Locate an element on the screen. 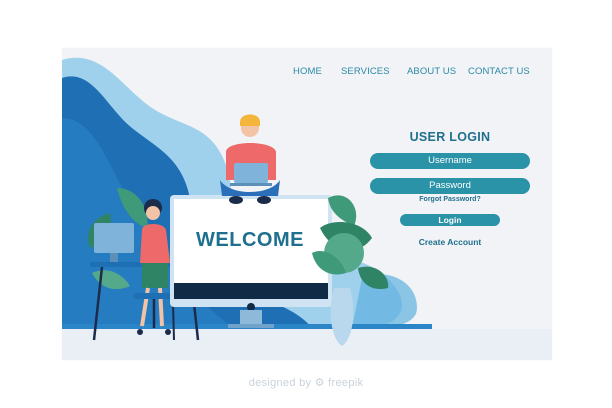 This screenshot has height=408, width=612. big-monitor-bezel is located at coordinates (251, 291).